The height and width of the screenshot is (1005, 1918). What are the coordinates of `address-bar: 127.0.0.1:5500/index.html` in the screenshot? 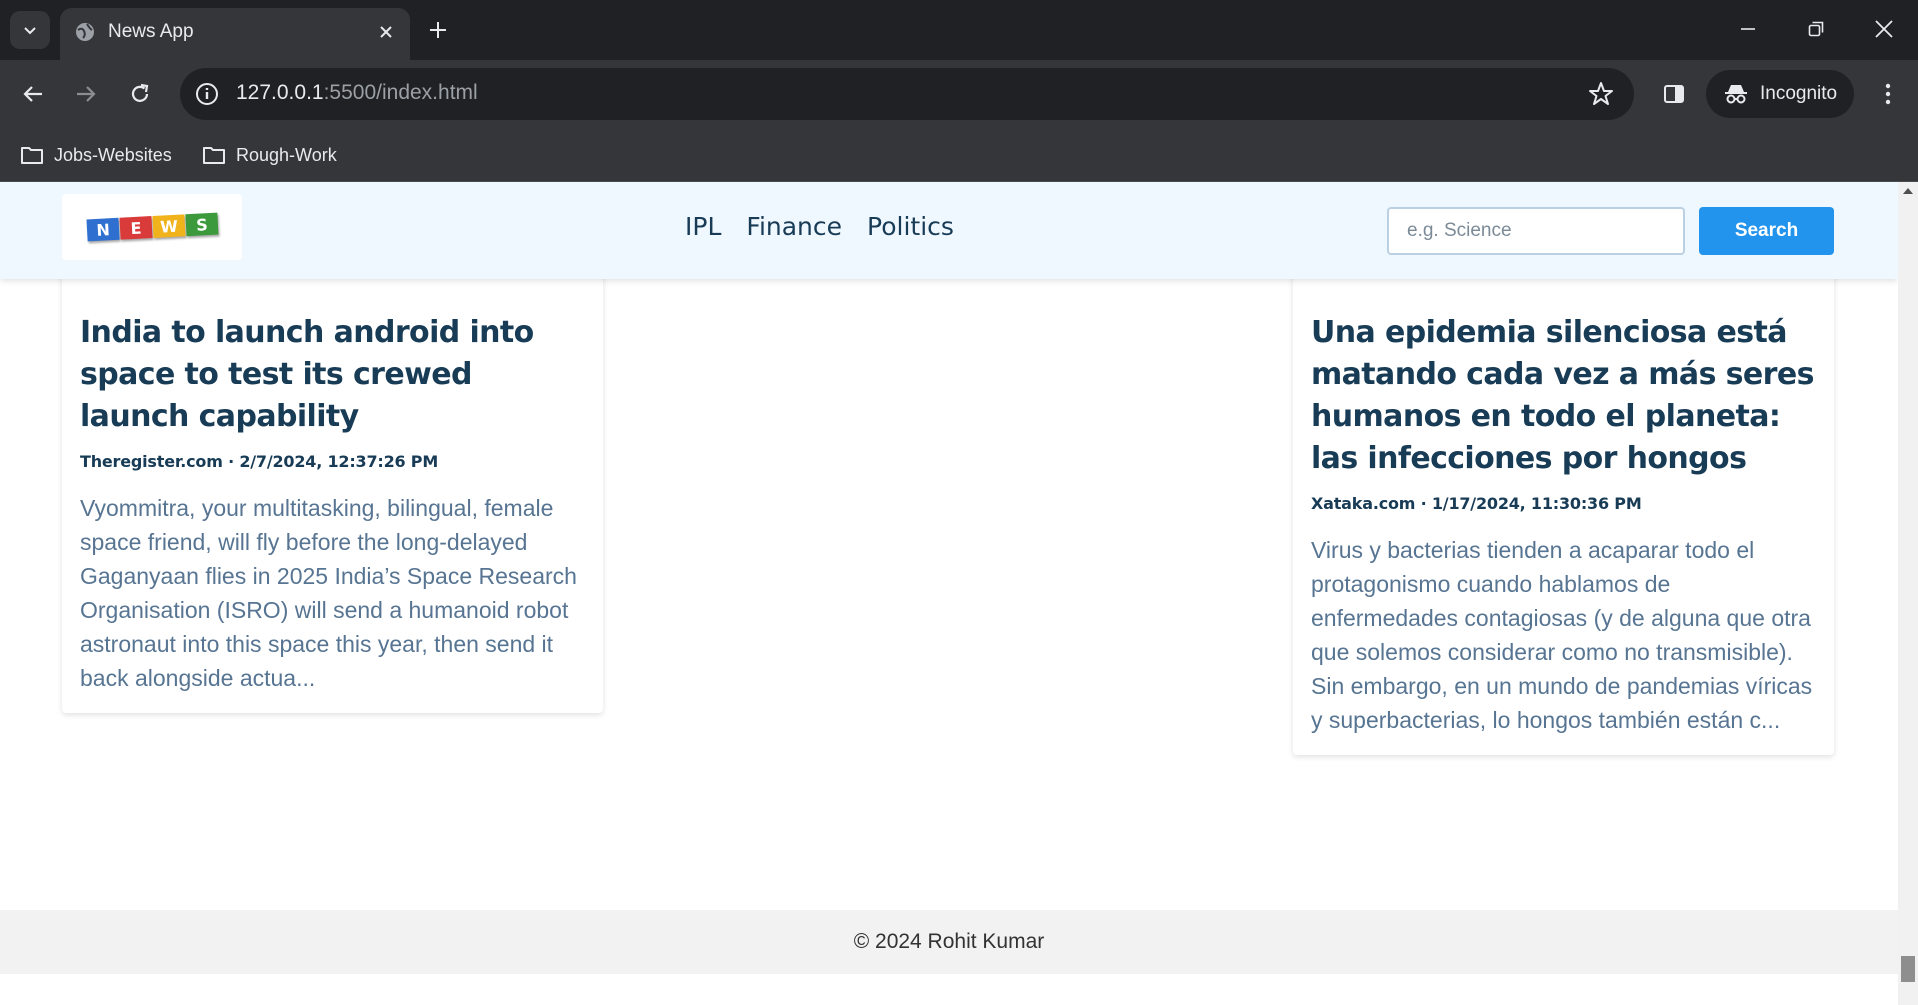 It's located at (907, 94).